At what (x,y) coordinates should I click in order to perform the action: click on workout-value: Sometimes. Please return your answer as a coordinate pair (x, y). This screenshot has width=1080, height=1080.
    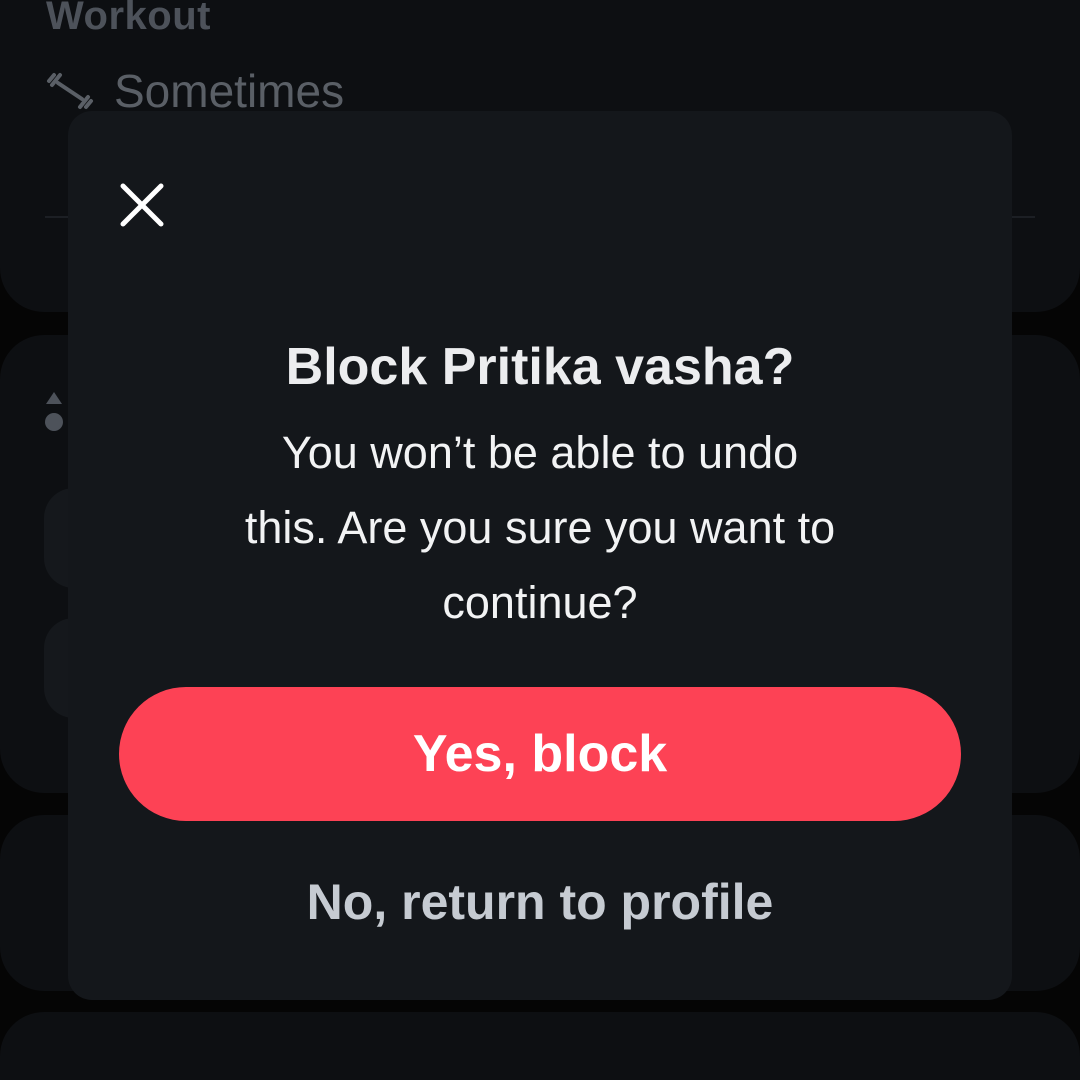
    Looking at the image, I should click on (229, 91).